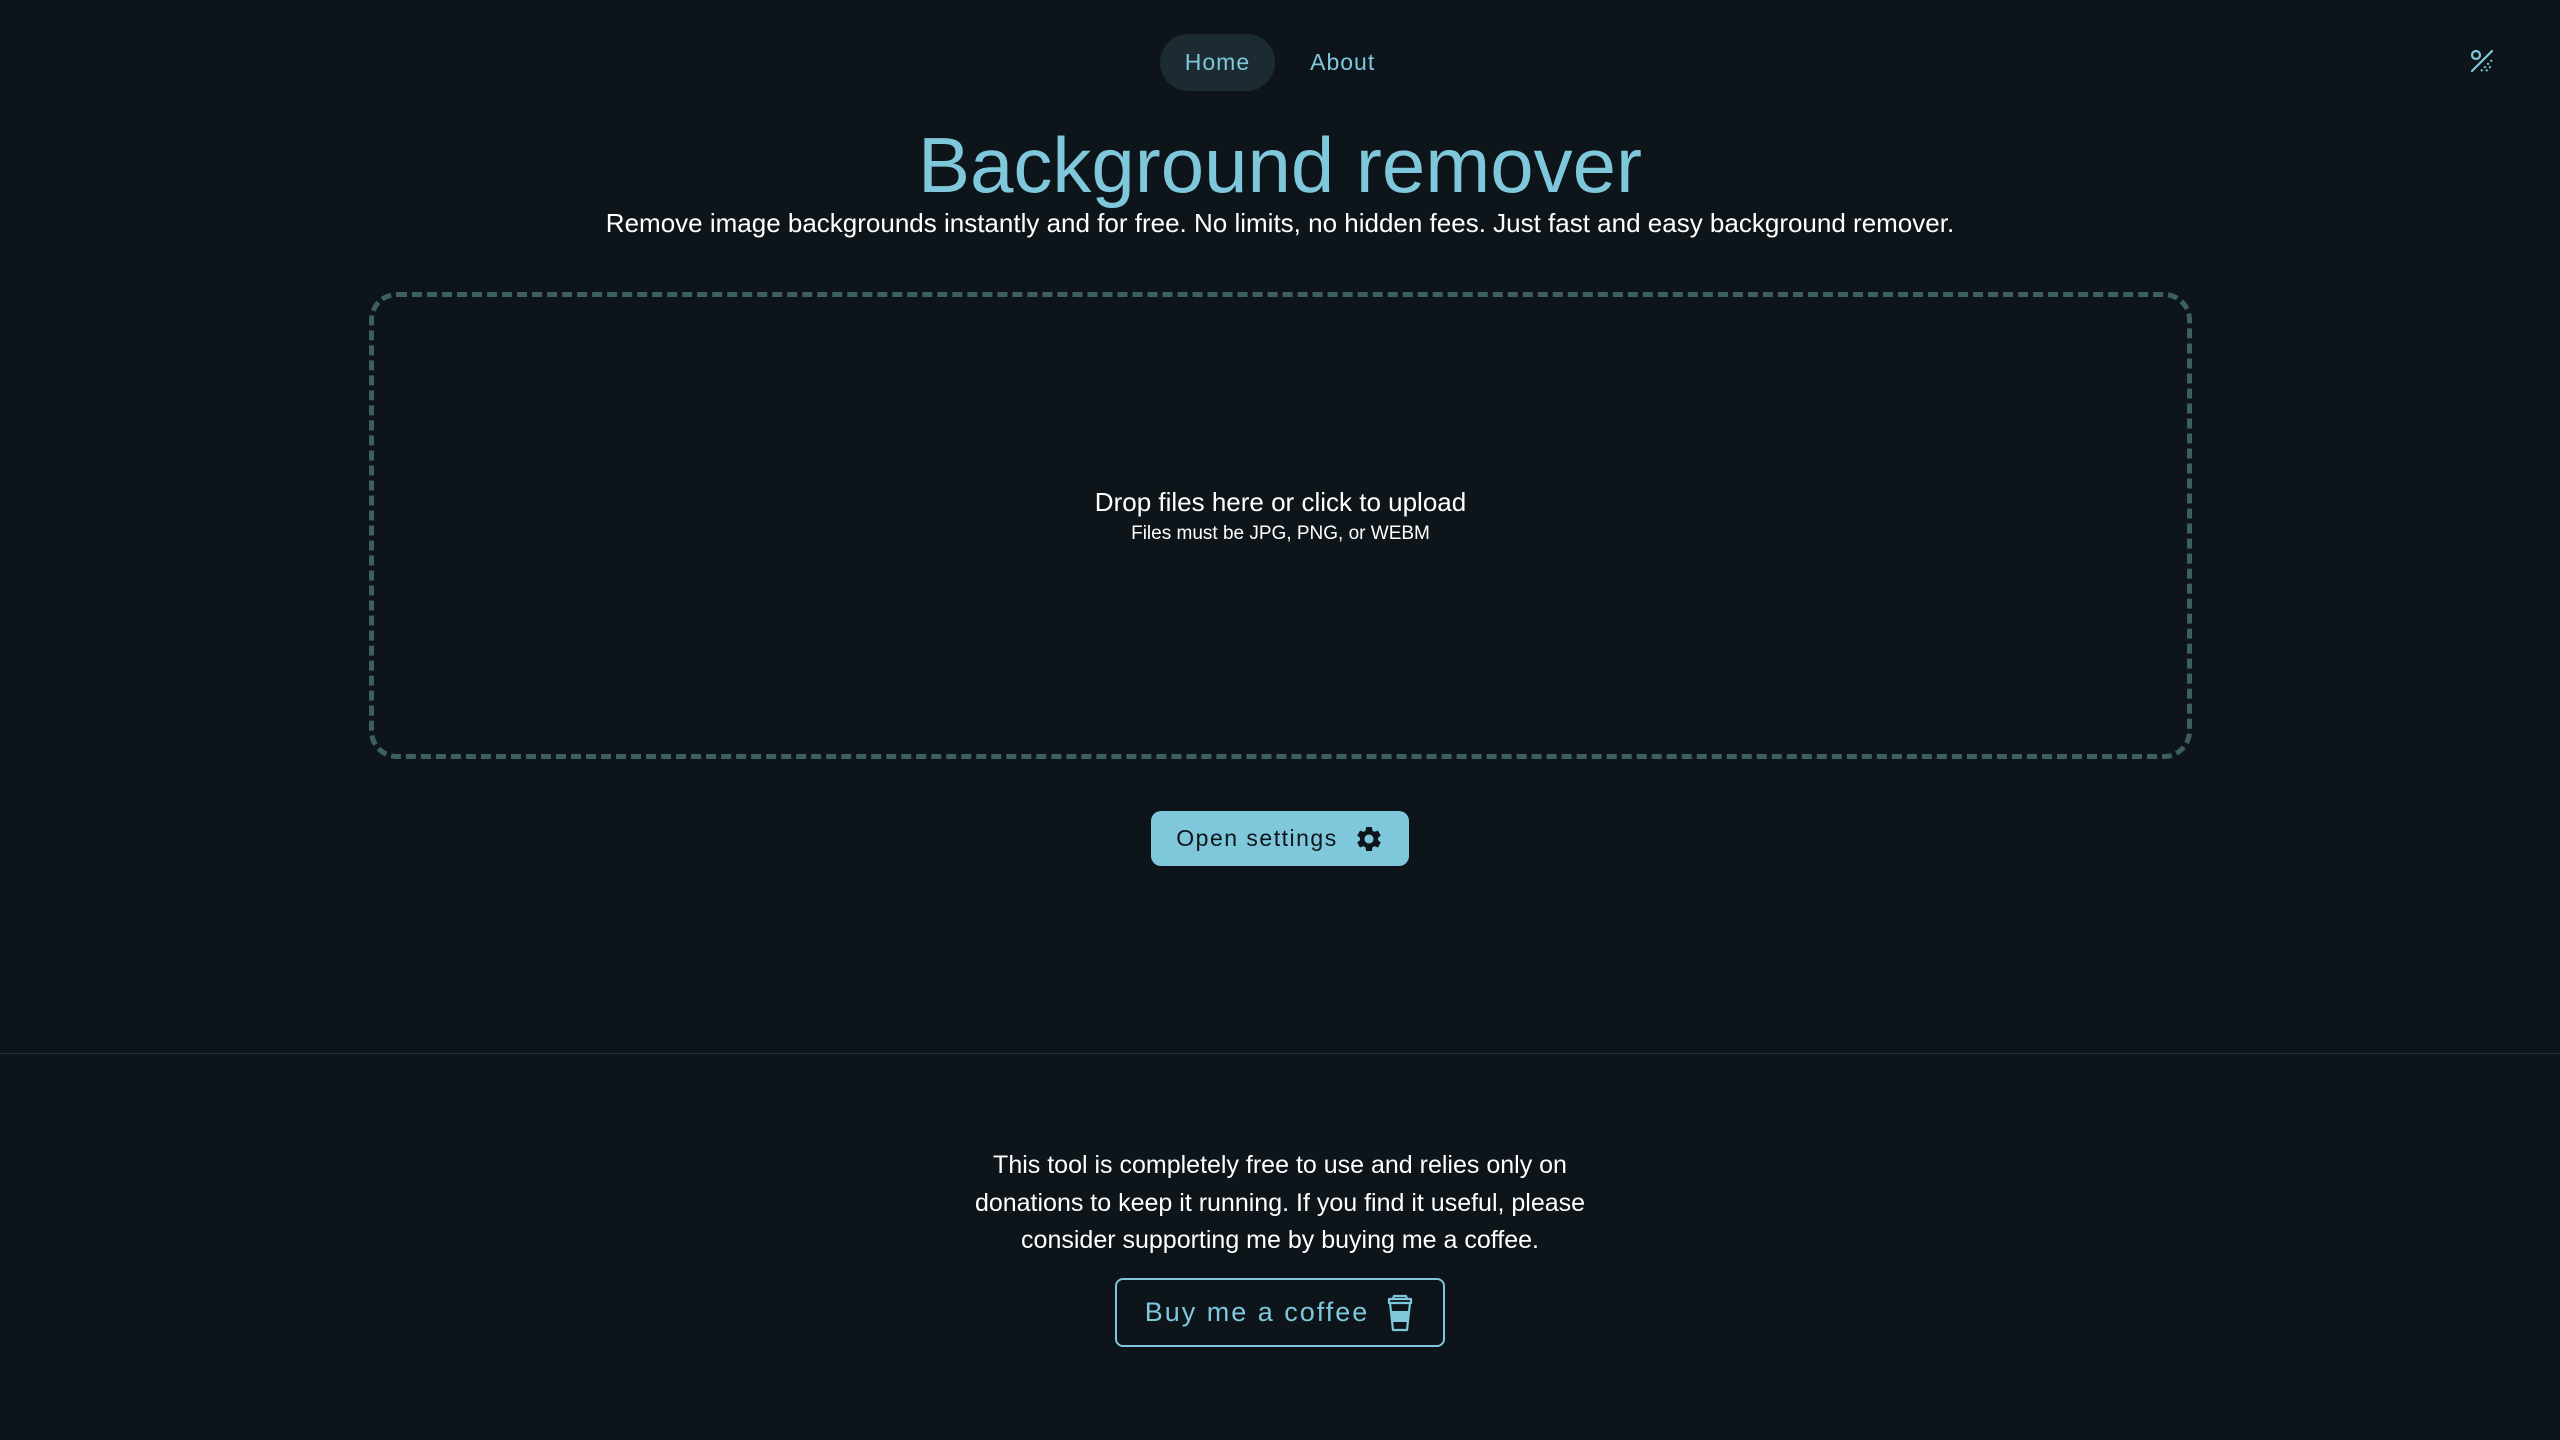  I want to click on open-settings-label: Open settings, so click(1257, 838).